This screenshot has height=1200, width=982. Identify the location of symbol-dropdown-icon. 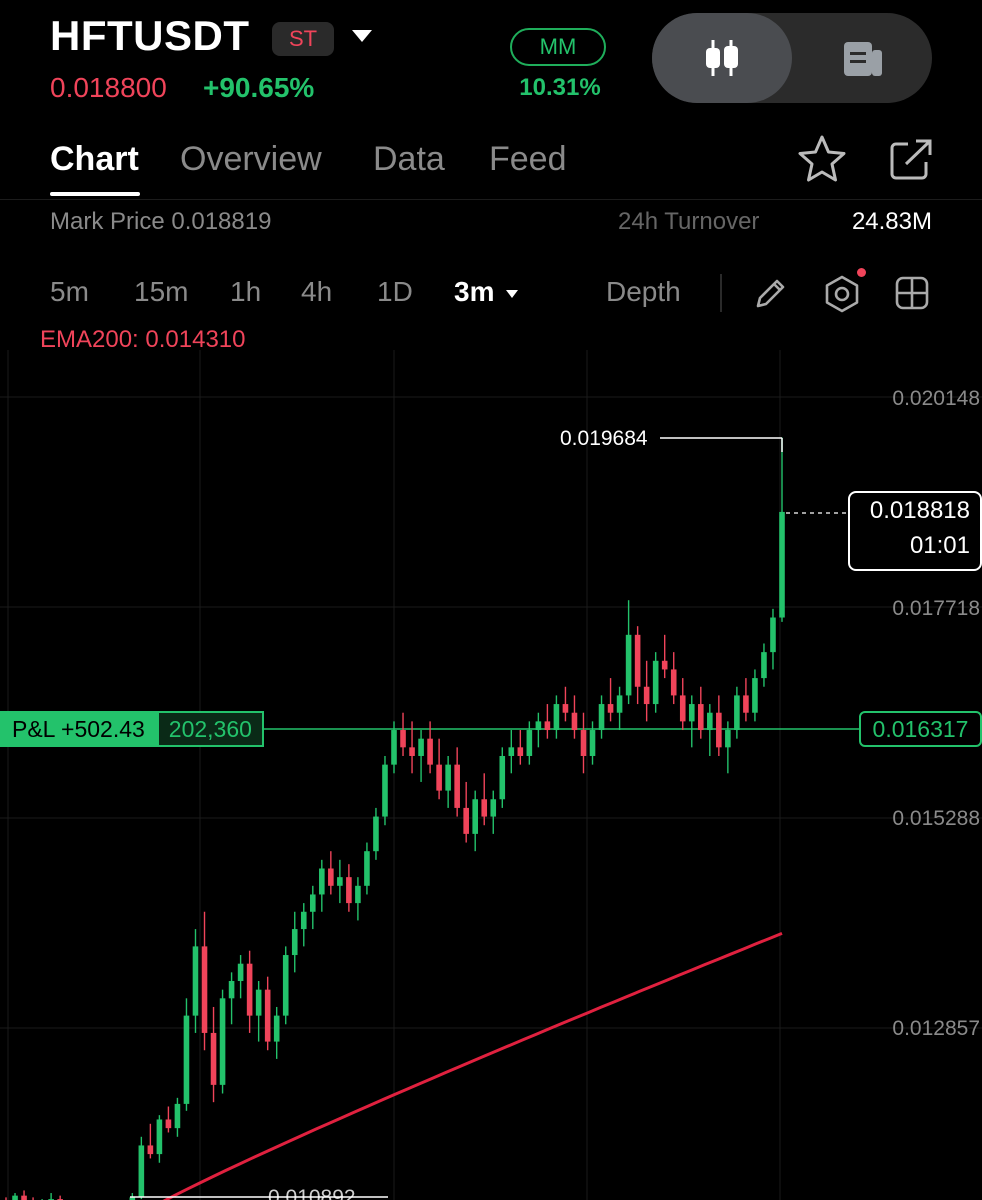
(362, 36).